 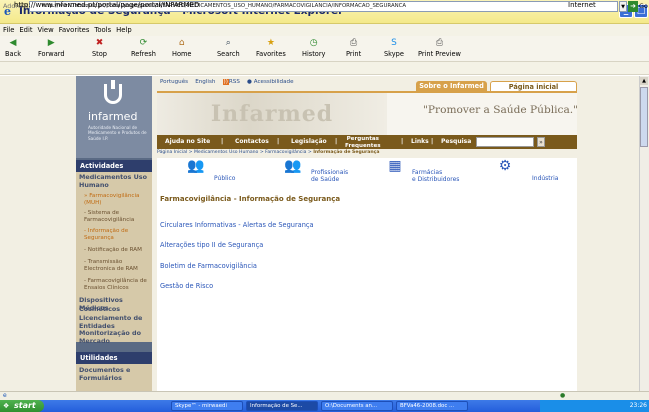 What do you see at coordinates (608, 241) in the screenshot?
I see `right-column` at bounding box center [608, 241].